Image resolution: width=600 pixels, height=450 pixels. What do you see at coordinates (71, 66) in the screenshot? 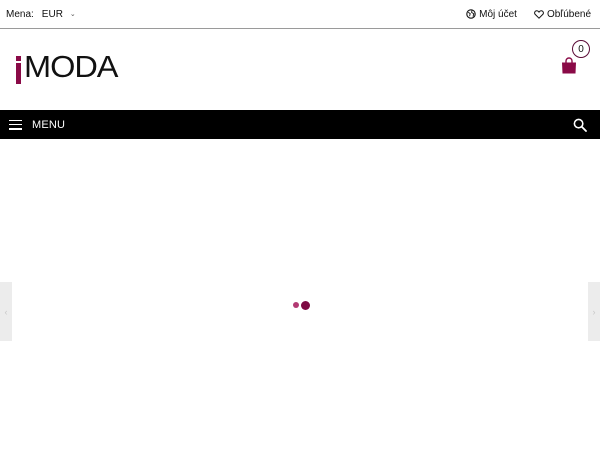
I see `logo-text: MODA` at bounding box center [71, 66].